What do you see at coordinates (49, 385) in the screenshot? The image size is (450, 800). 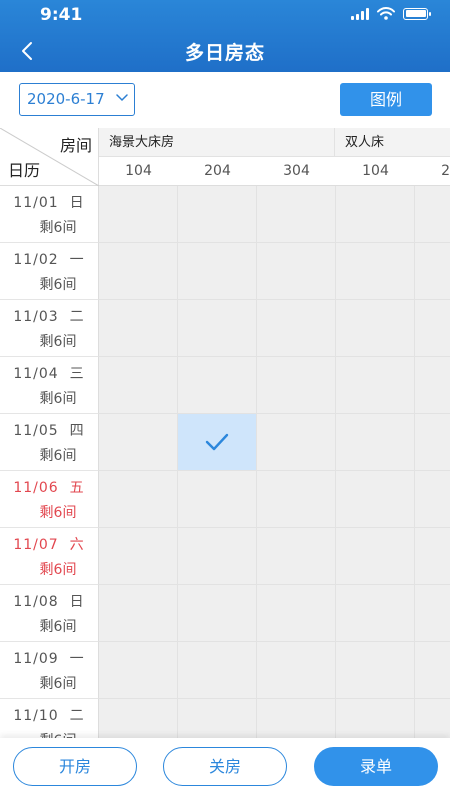 I see `calendar-day: 11/04 三剩6间` at bounding box center [49, 385].